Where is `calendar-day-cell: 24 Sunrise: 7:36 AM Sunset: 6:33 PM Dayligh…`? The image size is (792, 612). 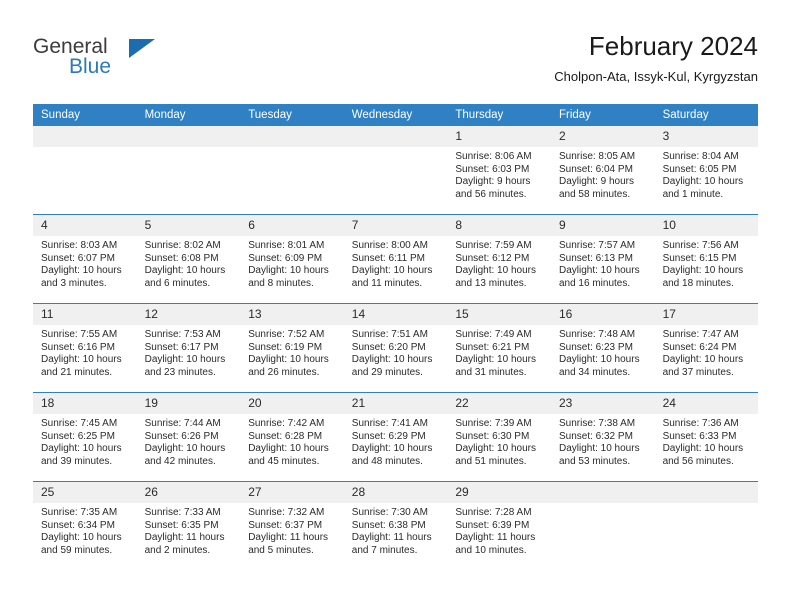 calendar-day-cell: 24 Sunrise: 7:36 AM Sunset: 6:33 PM Dayligh… is located at coordinates (706, 437).